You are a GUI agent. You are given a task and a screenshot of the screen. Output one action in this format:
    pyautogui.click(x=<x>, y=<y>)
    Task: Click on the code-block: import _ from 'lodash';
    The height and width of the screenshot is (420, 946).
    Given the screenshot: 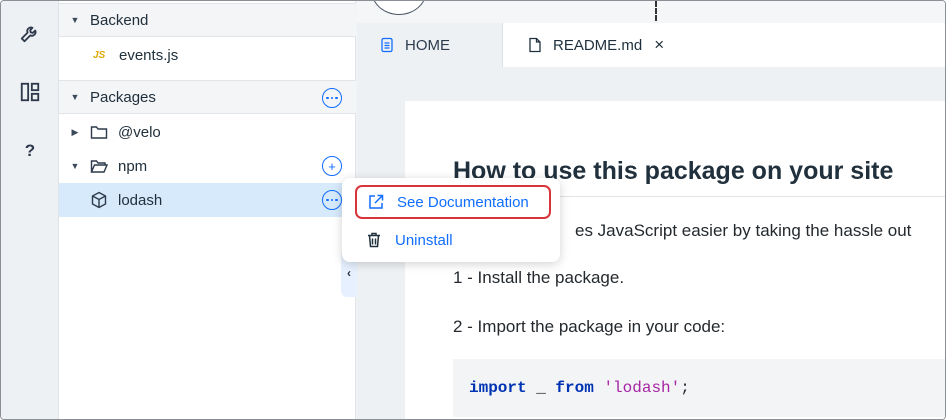 What is the action you would take?
    pyautogui.click(x=699, y=388)
    